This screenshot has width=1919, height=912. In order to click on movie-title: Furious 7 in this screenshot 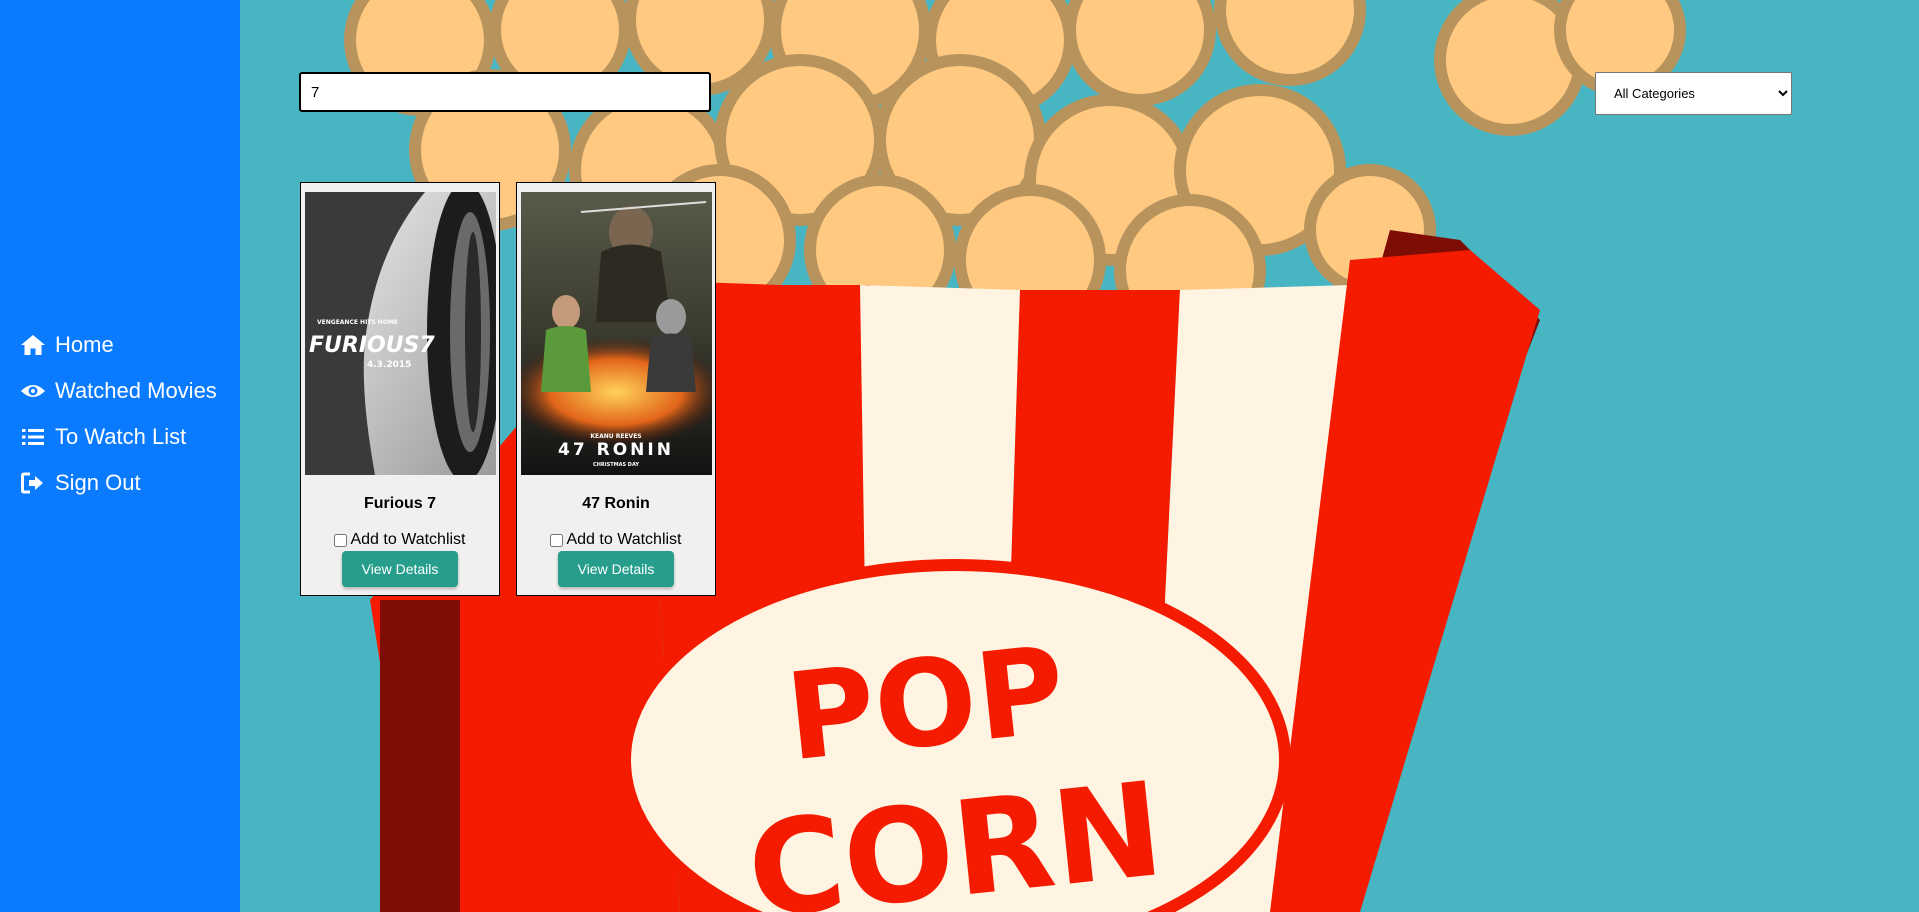, I will do `click(399, 503)`.